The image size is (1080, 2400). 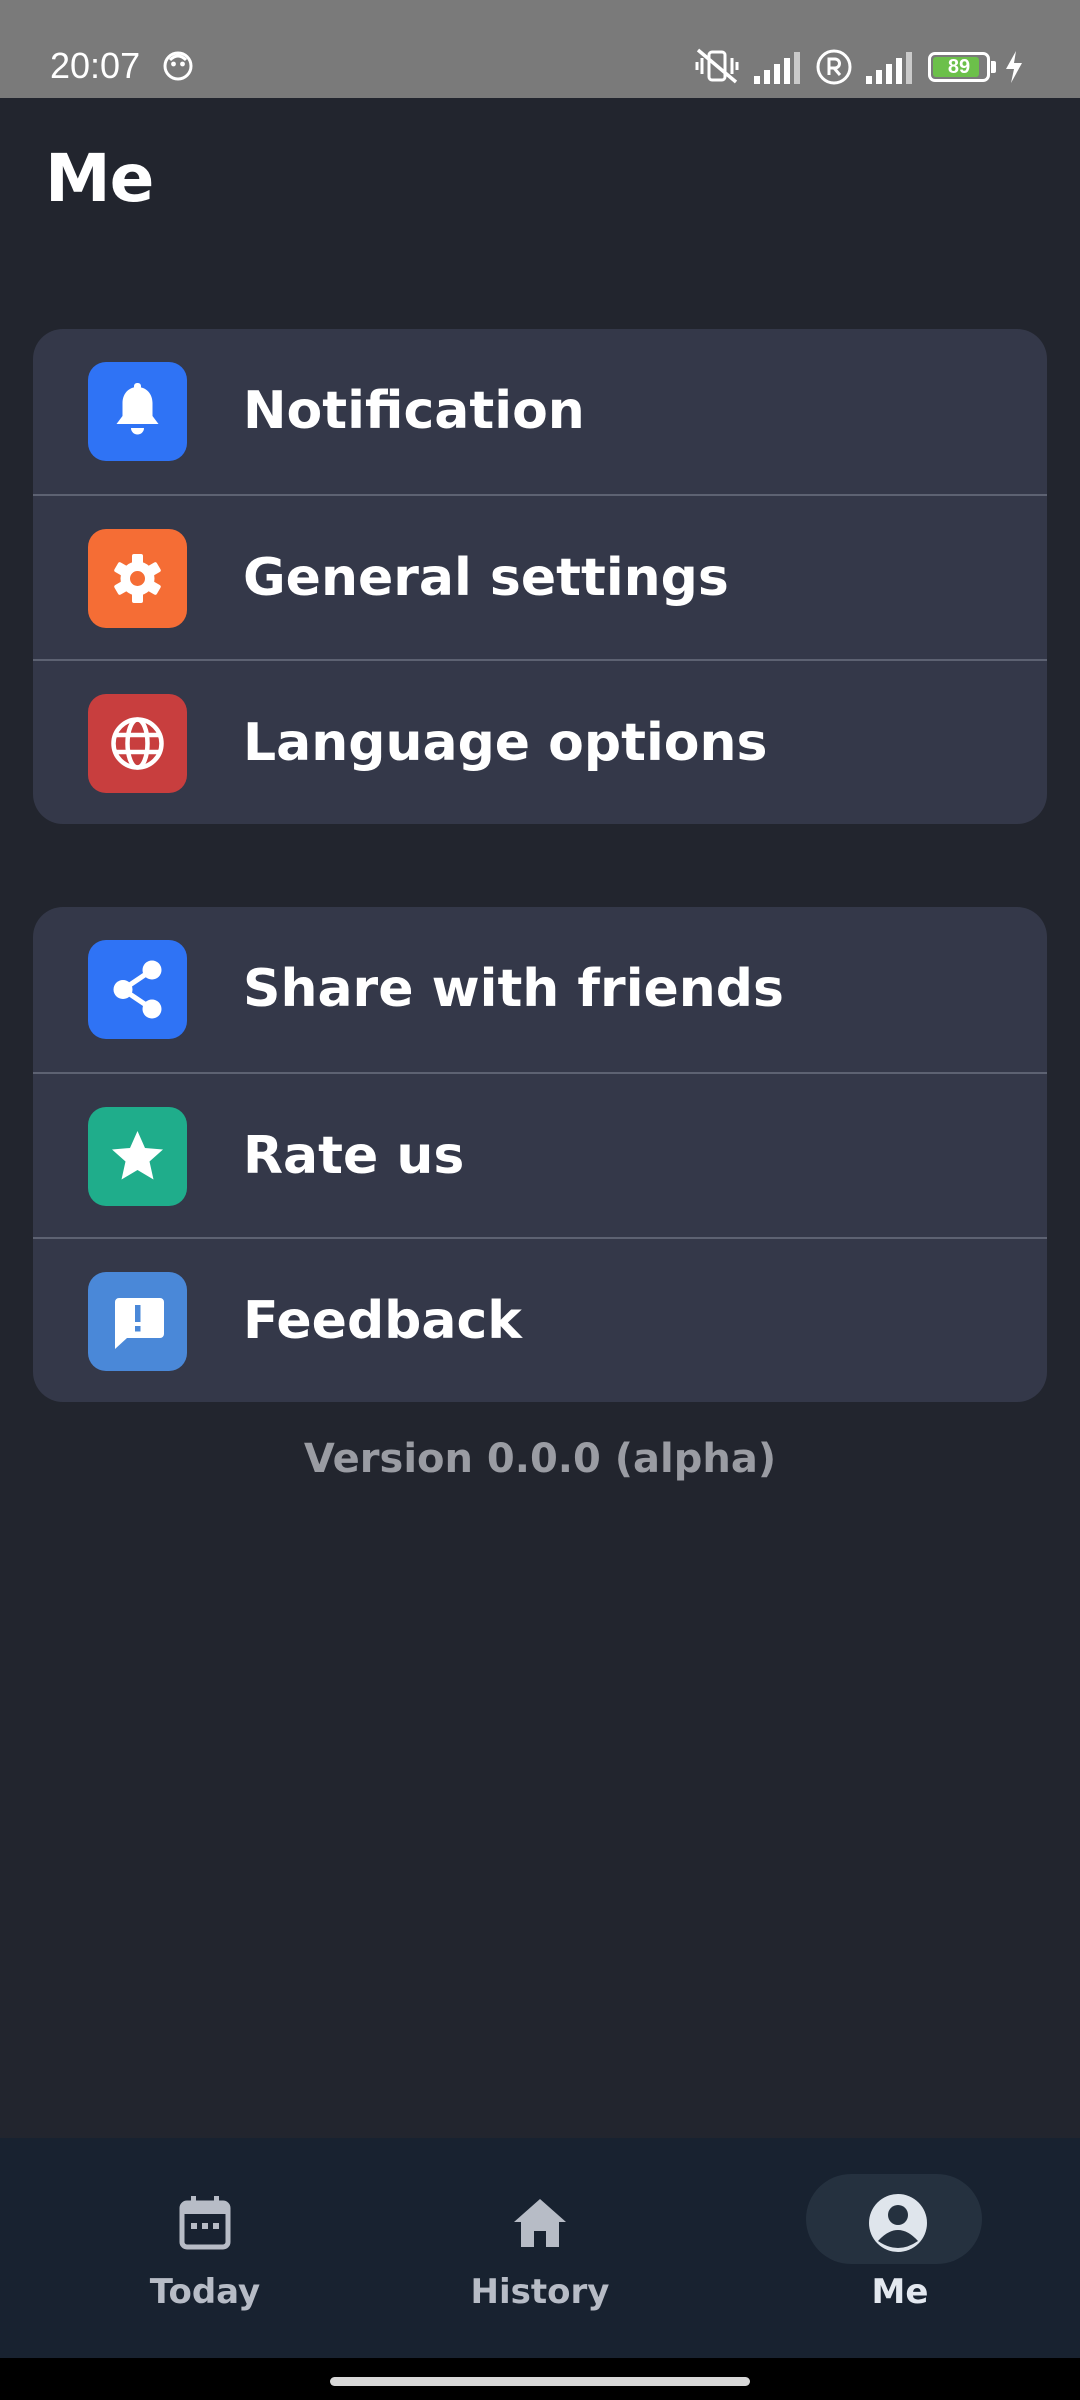 What do you see at coordinates (137, 743) in the screenshot?
I see `globe-icon` at bounding box center [137, 743].